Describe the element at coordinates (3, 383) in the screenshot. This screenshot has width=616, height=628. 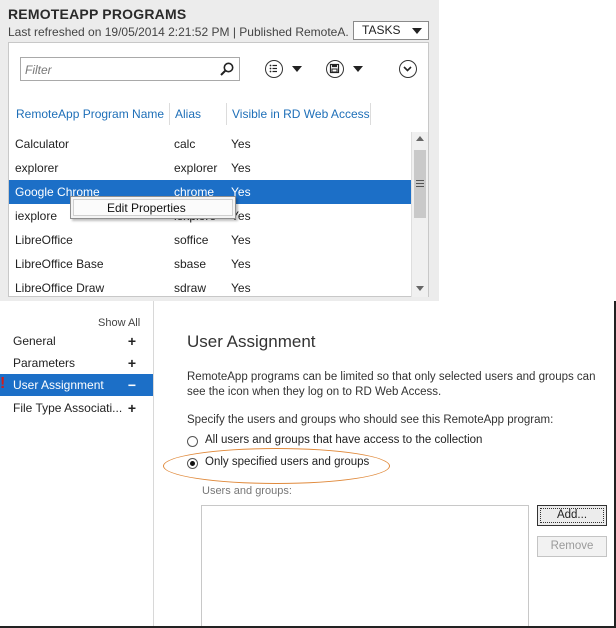
I see `warning-icon: !` at that location.